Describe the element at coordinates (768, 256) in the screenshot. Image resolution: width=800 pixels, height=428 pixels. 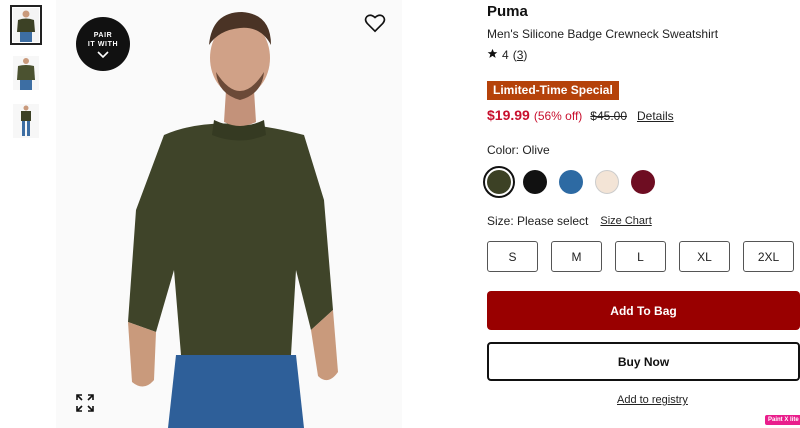
I see `size-button-2xl: 2XL` at that location.